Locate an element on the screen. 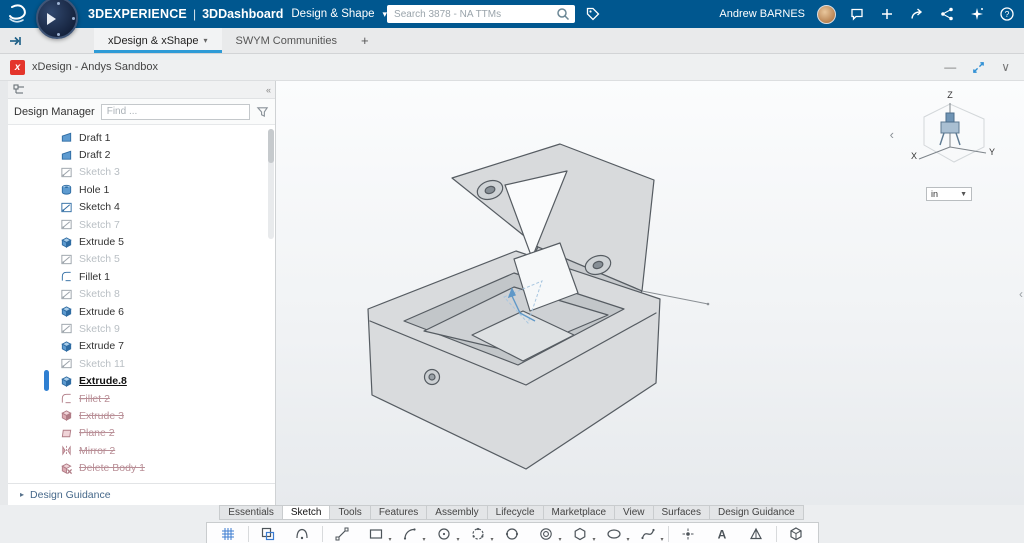 This screenshot has width=1024, height=543. circle-tool: ▾ is located at coordinates (444, 533).